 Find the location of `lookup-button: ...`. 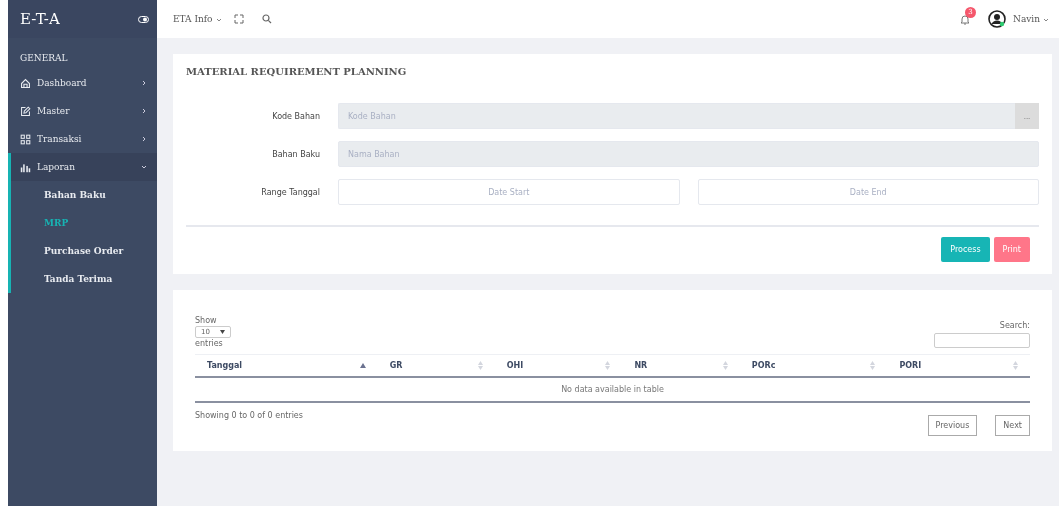

lookup-button: ... is located at coordinates (1027, 116).